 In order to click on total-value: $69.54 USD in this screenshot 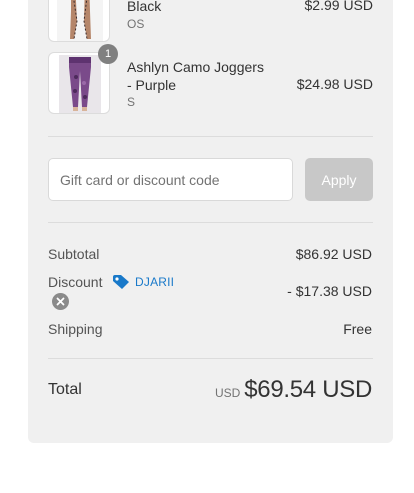, I will do `click(308, 389)`.